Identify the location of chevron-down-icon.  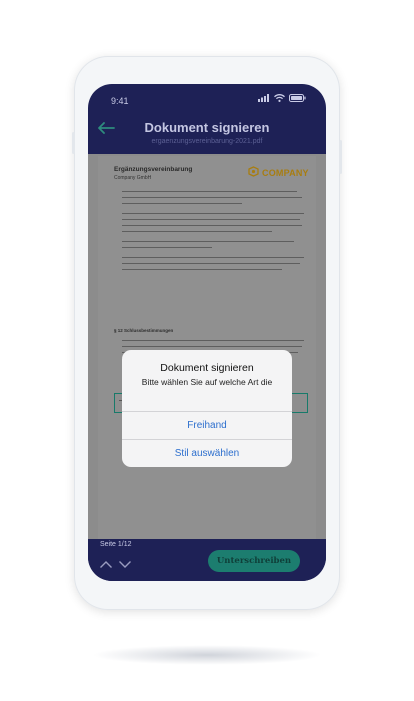
(125, 565).